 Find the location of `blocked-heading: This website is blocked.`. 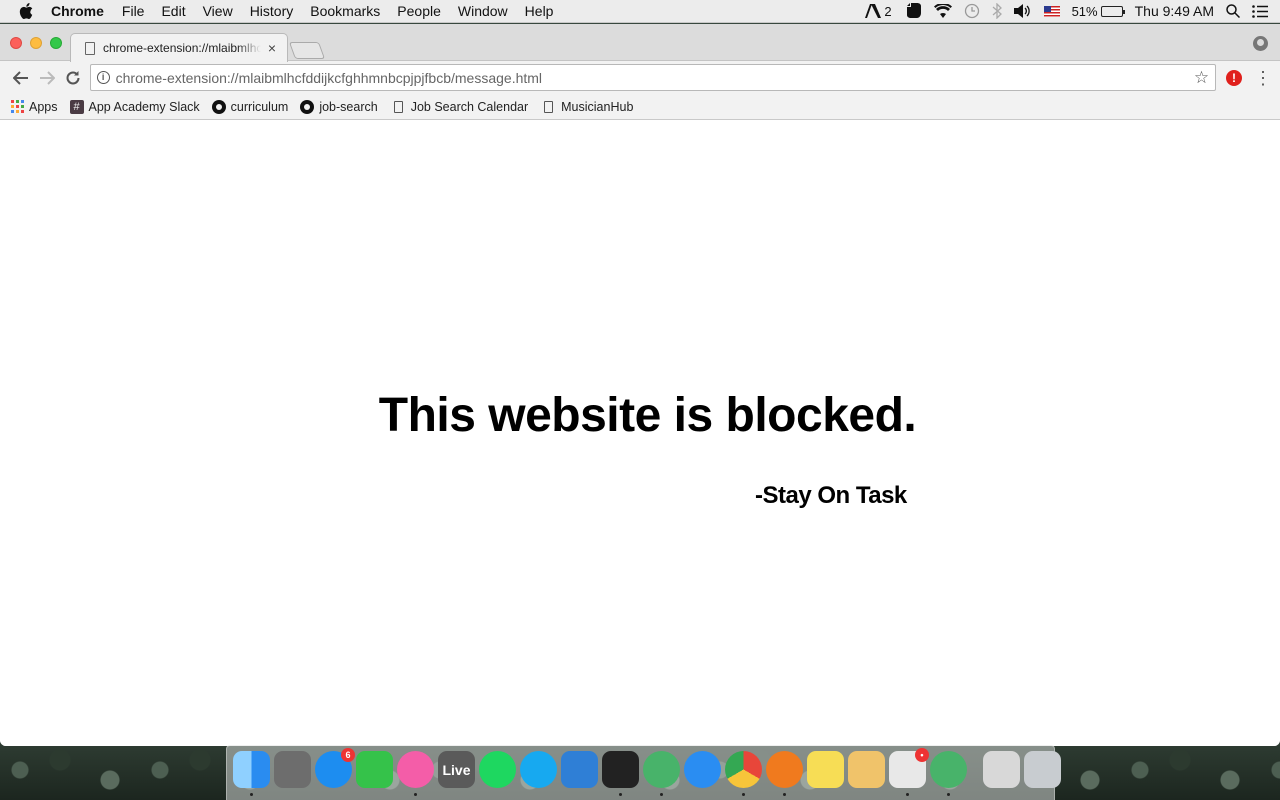

blocked-heading: This website is blocked. is located at coordinates (647, 415).